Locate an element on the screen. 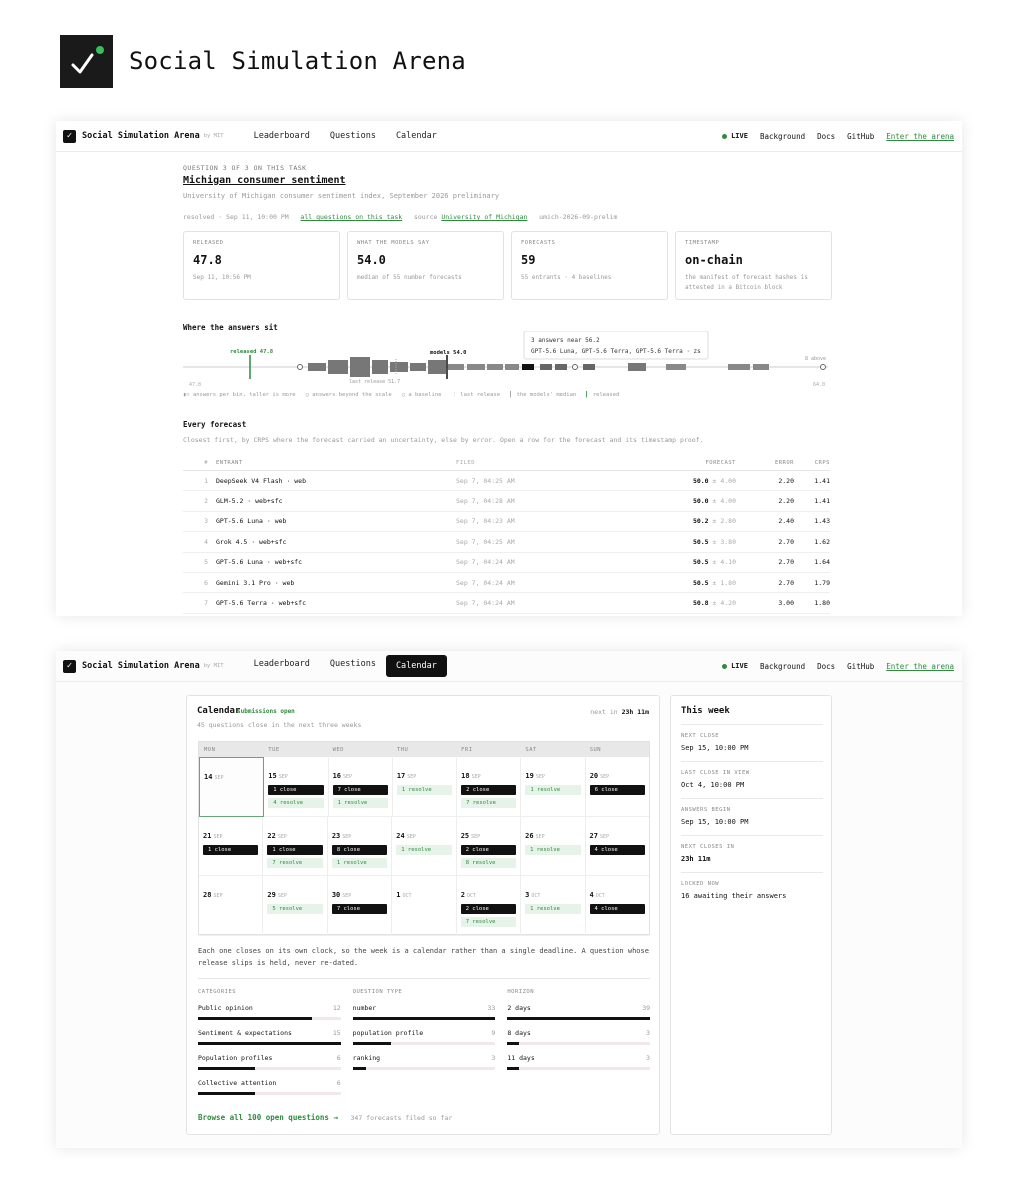  calendar-day: 2 OCT 2 close 7 resolve is located at coordinates (489, 906).